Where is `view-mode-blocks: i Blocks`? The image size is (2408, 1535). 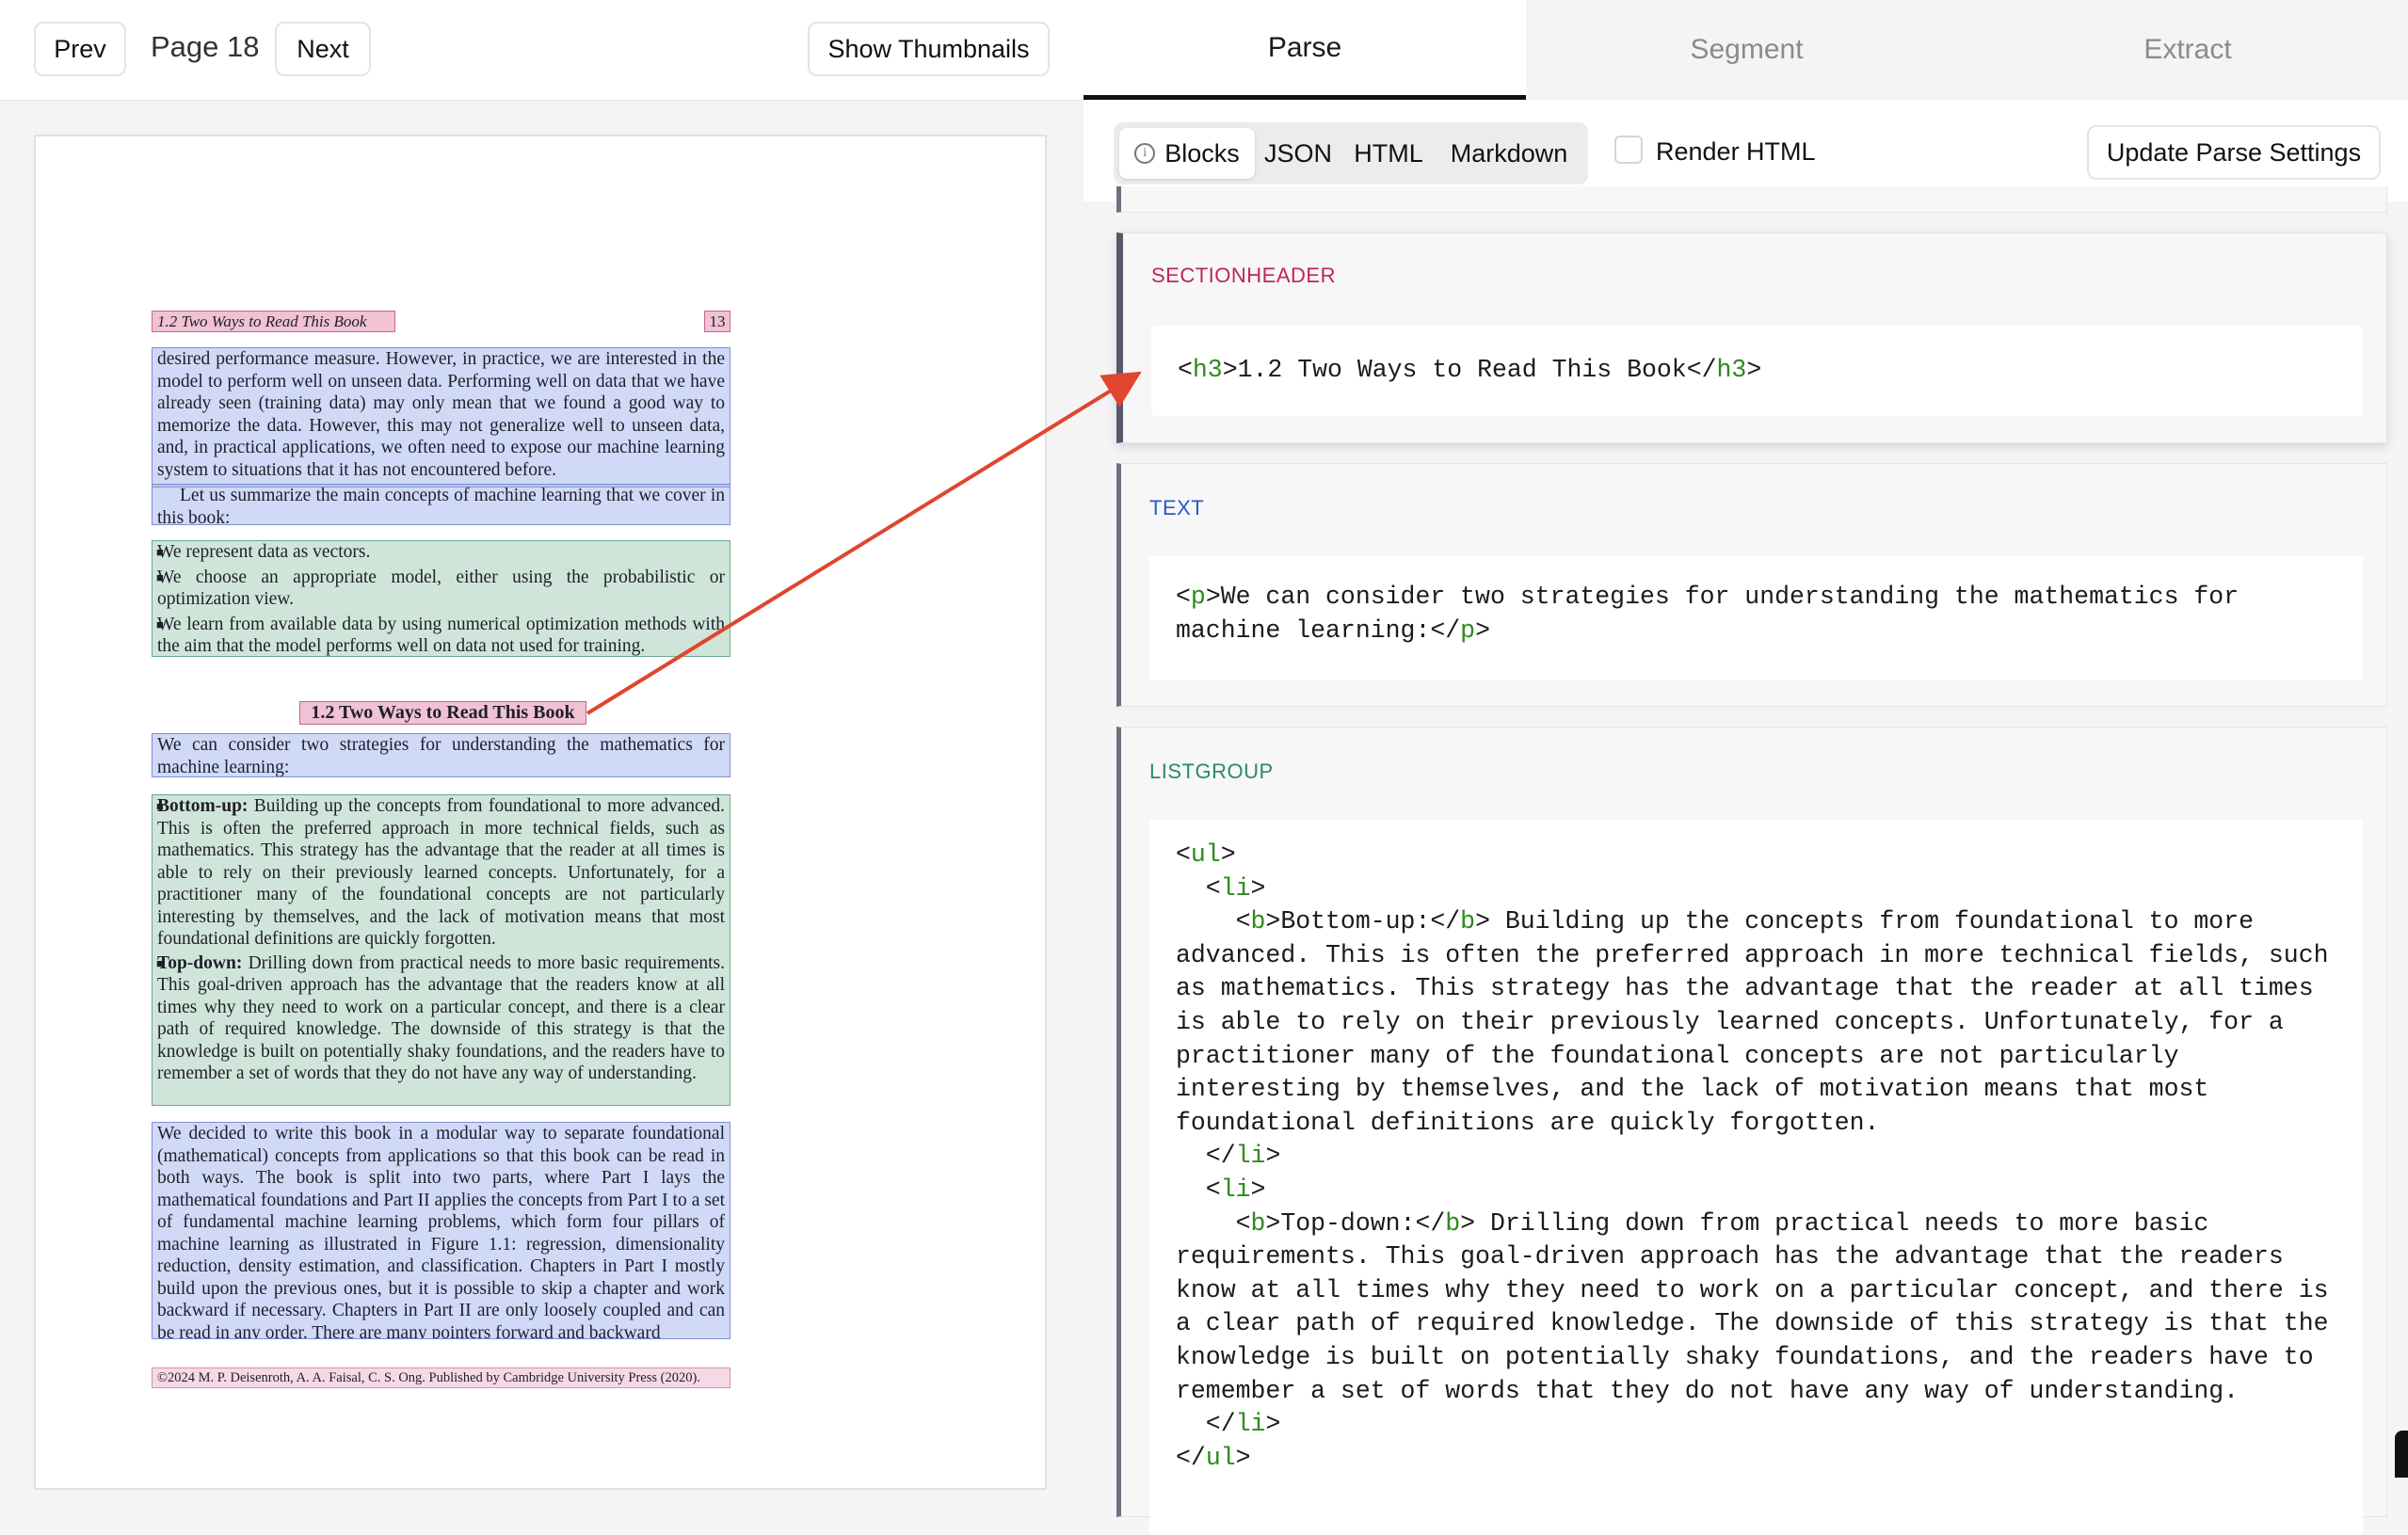 view-mode-blocks: i Blocks is located at coordinates (1187, 154).